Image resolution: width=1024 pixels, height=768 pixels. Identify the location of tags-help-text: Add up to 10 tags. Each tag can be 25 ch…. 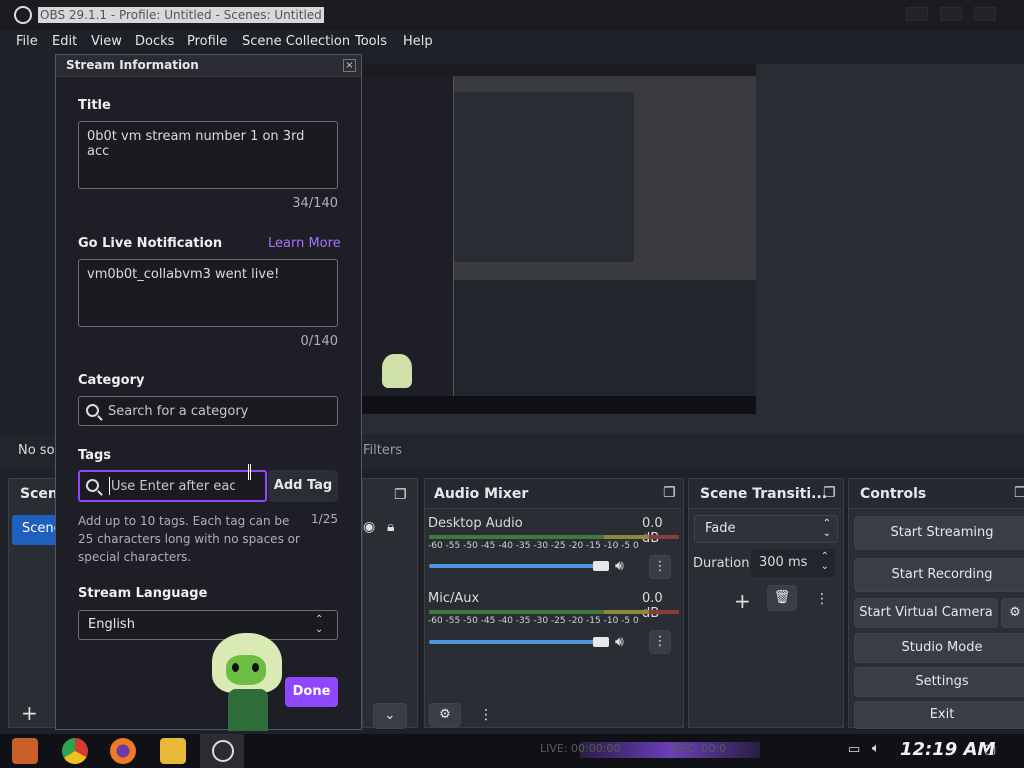
(189, 539).